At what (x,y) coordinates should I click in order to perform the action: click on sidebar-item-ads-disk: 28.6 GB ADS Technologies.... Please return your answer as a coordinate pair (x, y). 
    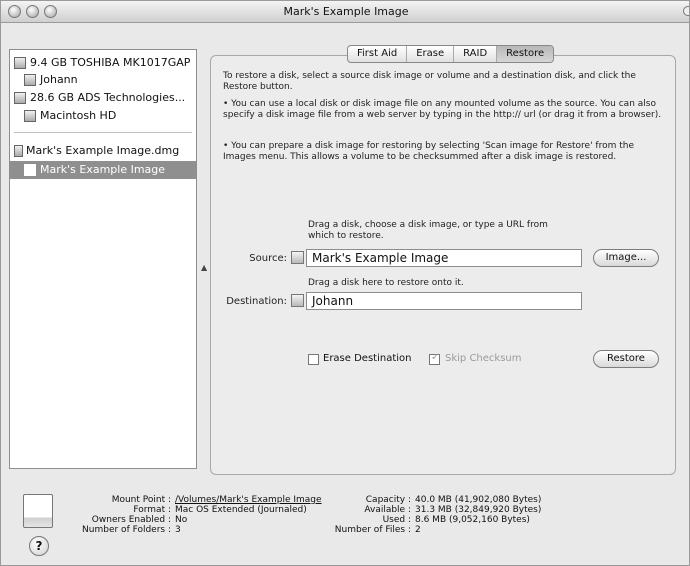
    Looking at the image, I should click on (103, 98).